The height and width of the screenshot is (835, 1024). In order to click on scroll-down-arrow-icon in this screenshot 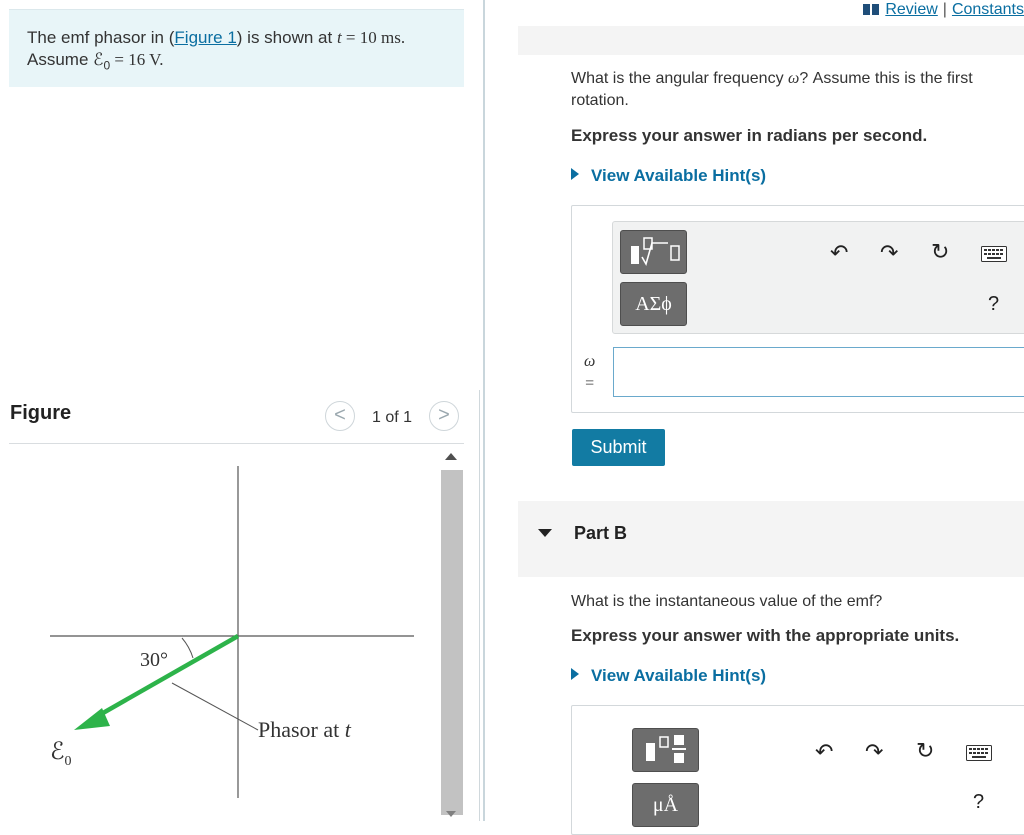, I will do `click(451, 814)`.